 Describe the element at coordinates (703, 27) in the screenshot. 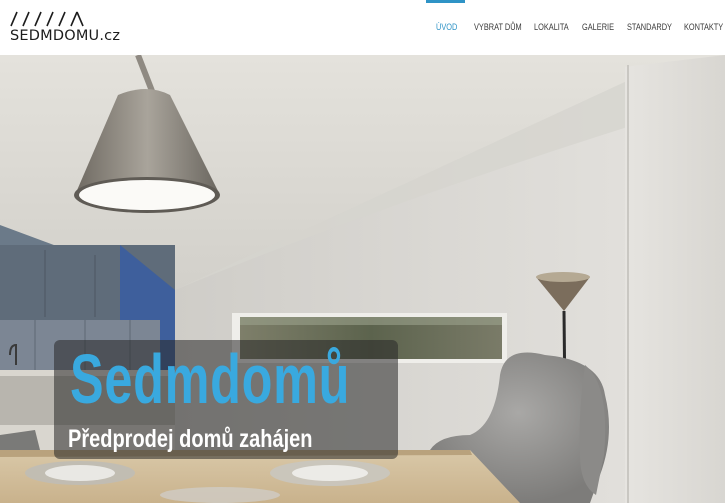

I see `nav-item-kontakty: KONTAKTY` at that location.